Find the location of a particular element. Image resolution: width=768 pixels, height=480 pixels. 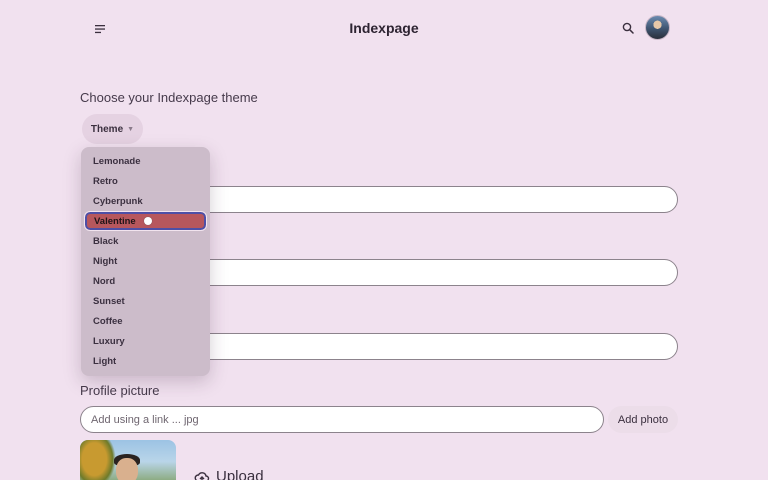

theme-option-lemonade: Lemonade is located at coordinates (145, 161).